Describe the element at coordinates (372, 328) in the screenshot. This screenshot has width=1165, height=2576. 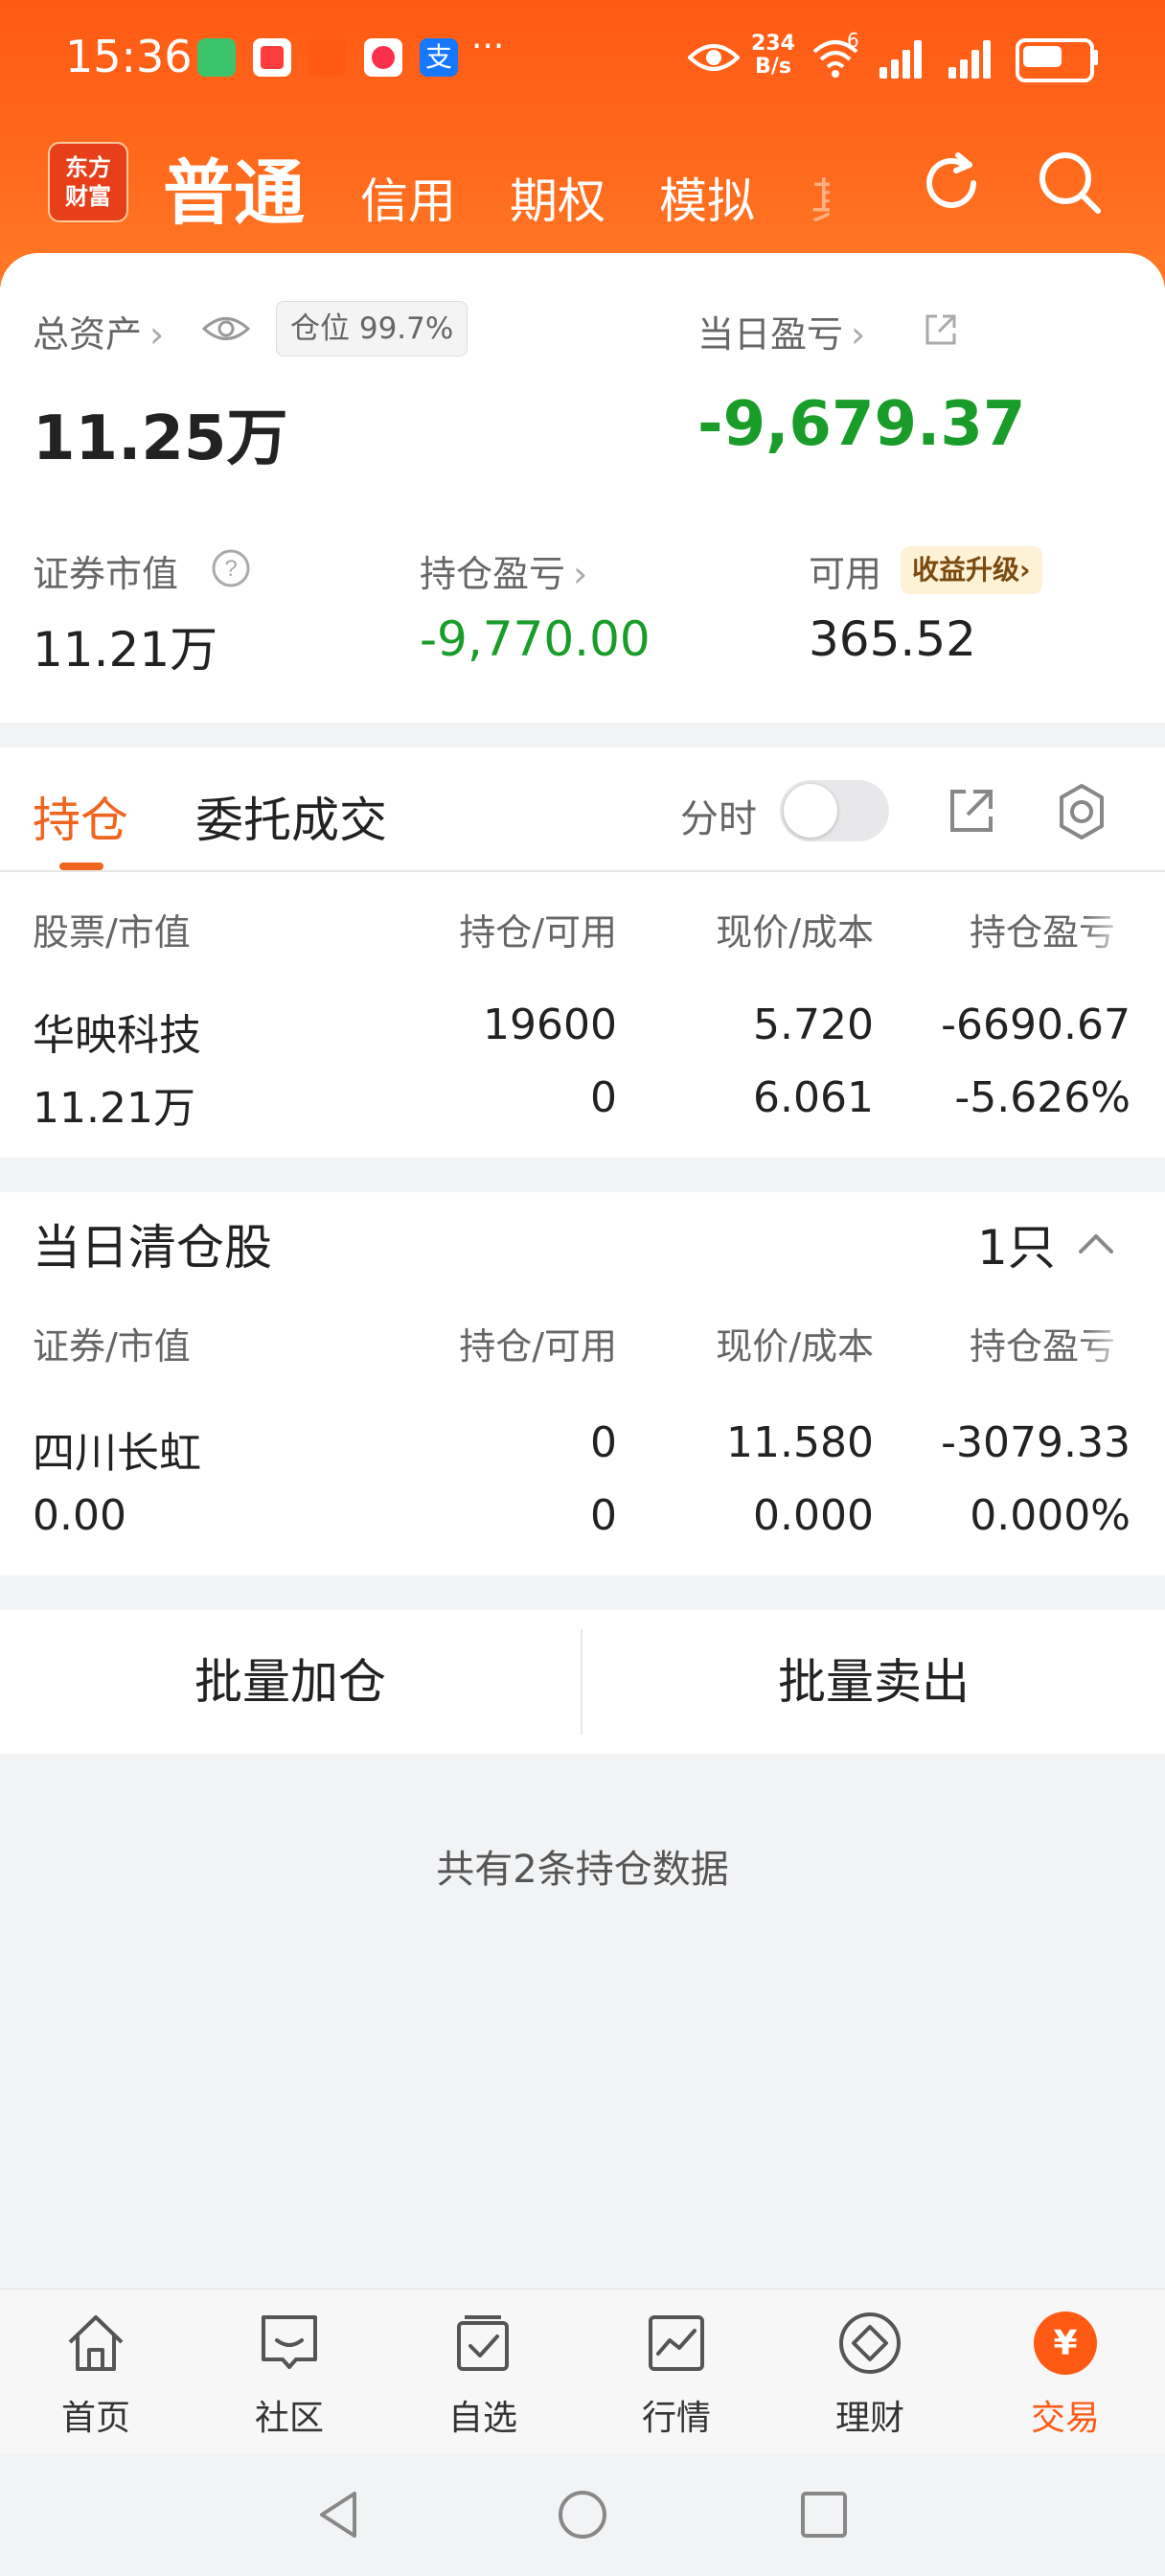
I see `position-ratio-badge: 仓位 99.7%` at that location.